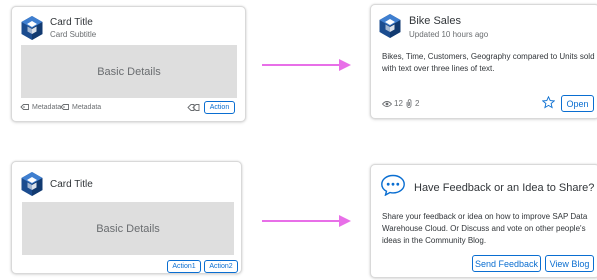 The image size is (597, 280). Describe the element at coordinates (184, 266) in the screenshot. I see `action1-button: Action1` at that location.